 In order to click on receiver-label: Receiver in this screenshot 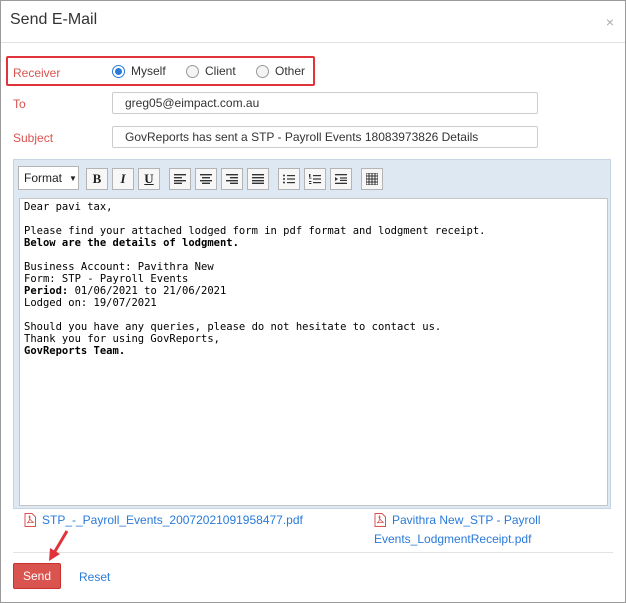, I will do `click(37, 73)`.